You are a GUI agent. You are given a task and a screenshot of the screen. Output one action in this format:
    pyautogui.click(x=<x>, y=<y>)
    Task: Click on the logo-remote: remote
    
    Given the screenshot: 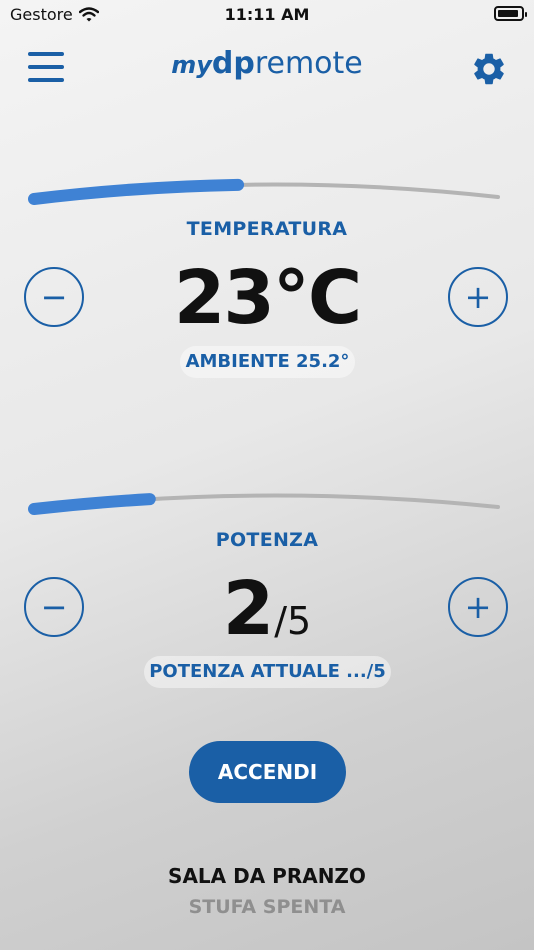 What is the action you would take?
    pyautogui.click(x=308, y=63)
    